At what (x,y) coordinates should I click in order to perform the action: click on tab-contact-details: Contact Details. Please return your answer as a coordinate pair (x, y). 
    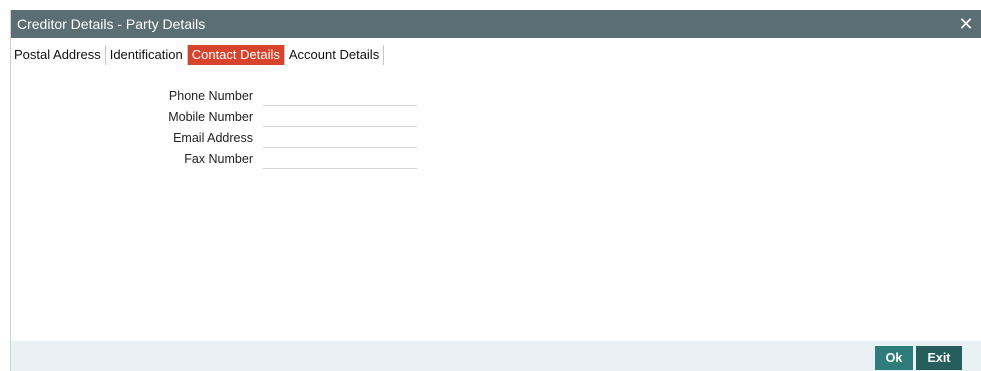
    Looking at the image, I should click on (236, 55).